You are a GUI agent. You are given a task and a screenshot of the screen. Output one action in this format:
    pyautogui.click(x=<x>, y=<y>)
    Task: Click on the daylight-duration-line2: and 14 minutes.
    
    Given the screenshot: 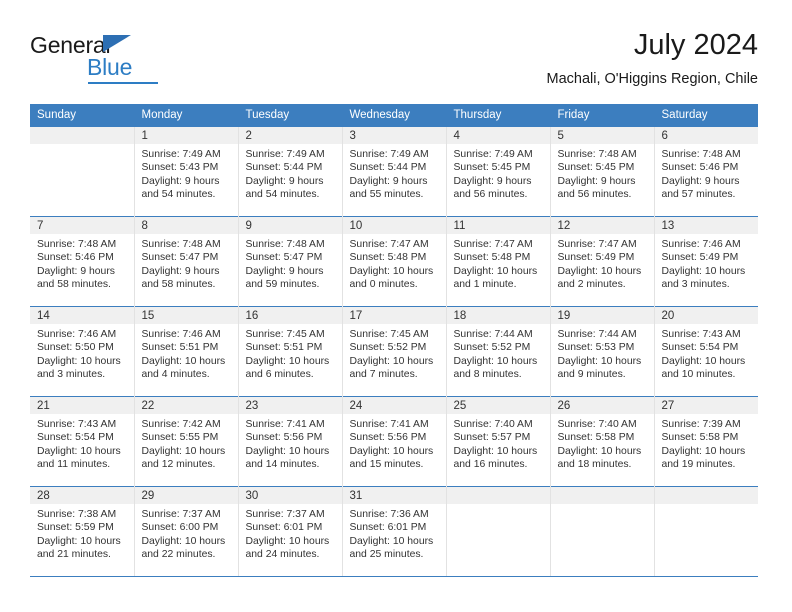 What is the action you would take?
    pyautogui.click(x=282, y=465)
    